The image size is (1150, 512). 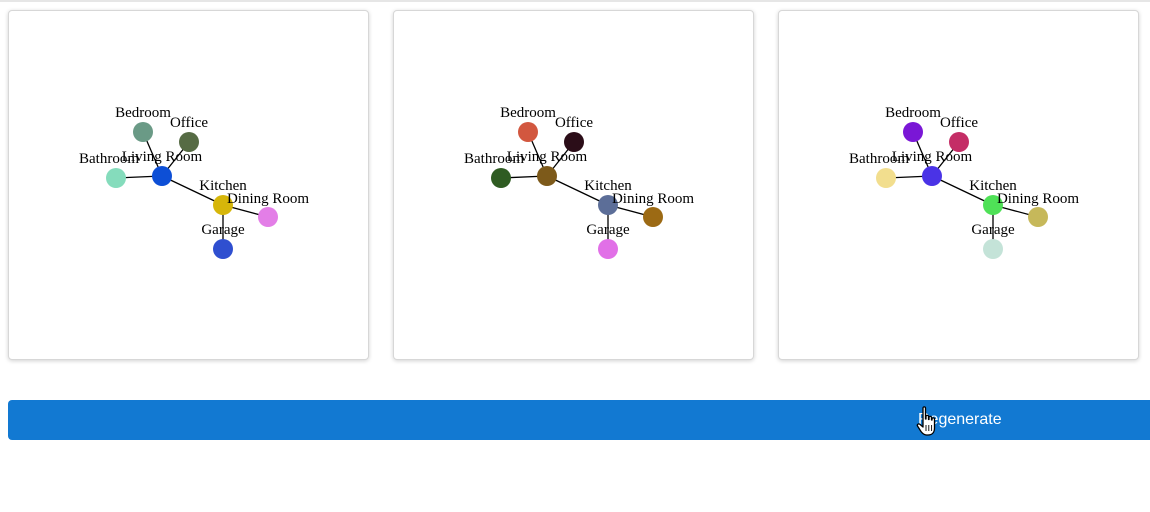 What do you see at coordinates (960, 419) in the screenshot?
I see `regenerate-button-label: Regenerate` at bounding box center [960, 419].